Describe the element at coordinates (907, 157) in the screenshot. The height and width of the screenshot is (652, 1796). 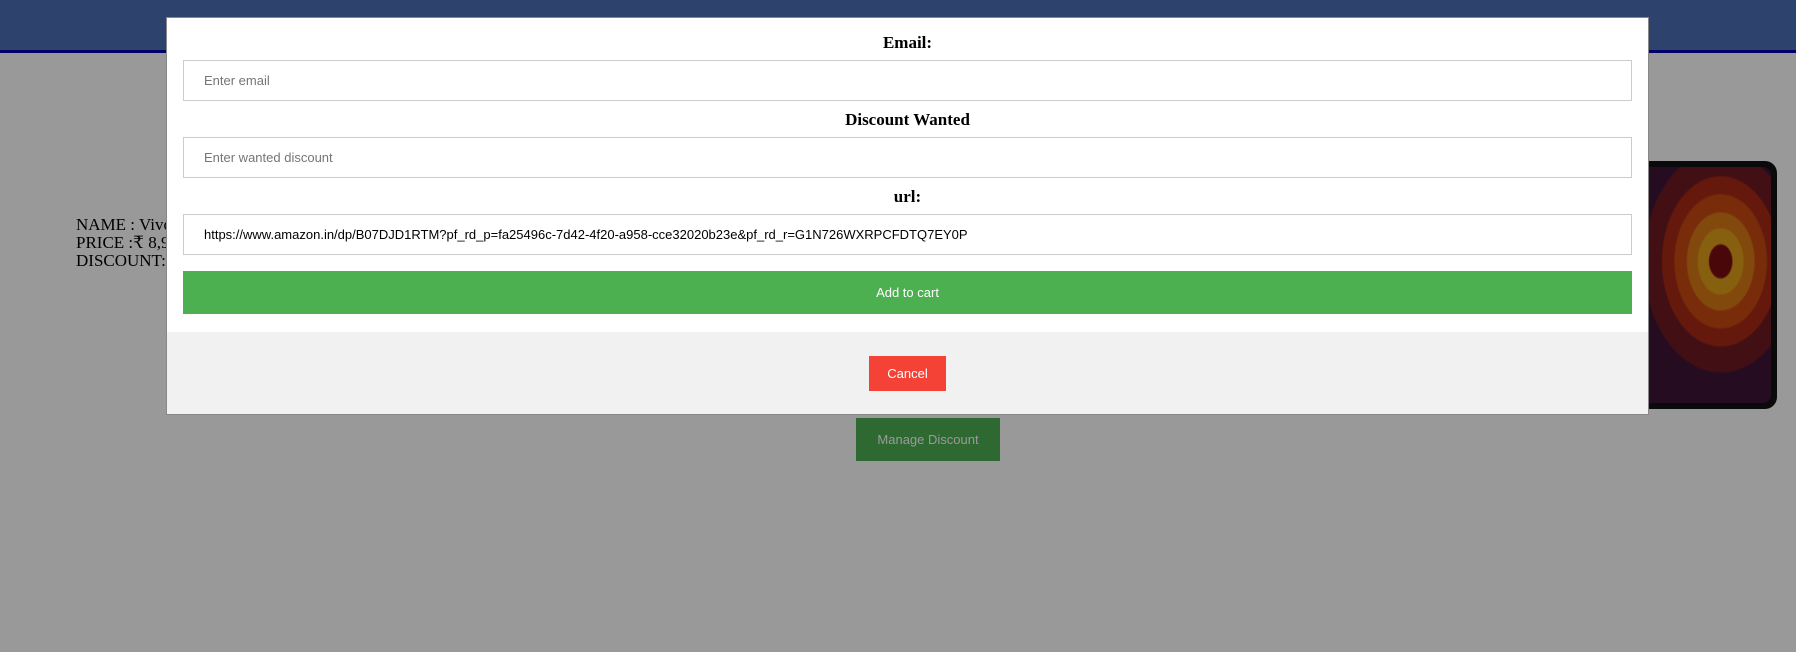
I see `discount-field` at that location.